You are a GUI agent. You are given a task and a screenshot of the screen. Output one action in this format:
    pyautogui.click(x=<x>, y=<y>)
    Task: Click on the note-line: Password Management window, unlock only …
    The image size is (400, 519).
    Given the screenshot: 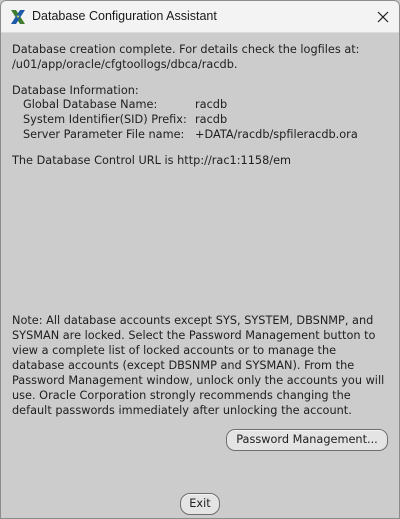 What is the action you would take?
    pyautogui.click(x=198, y=380)
    